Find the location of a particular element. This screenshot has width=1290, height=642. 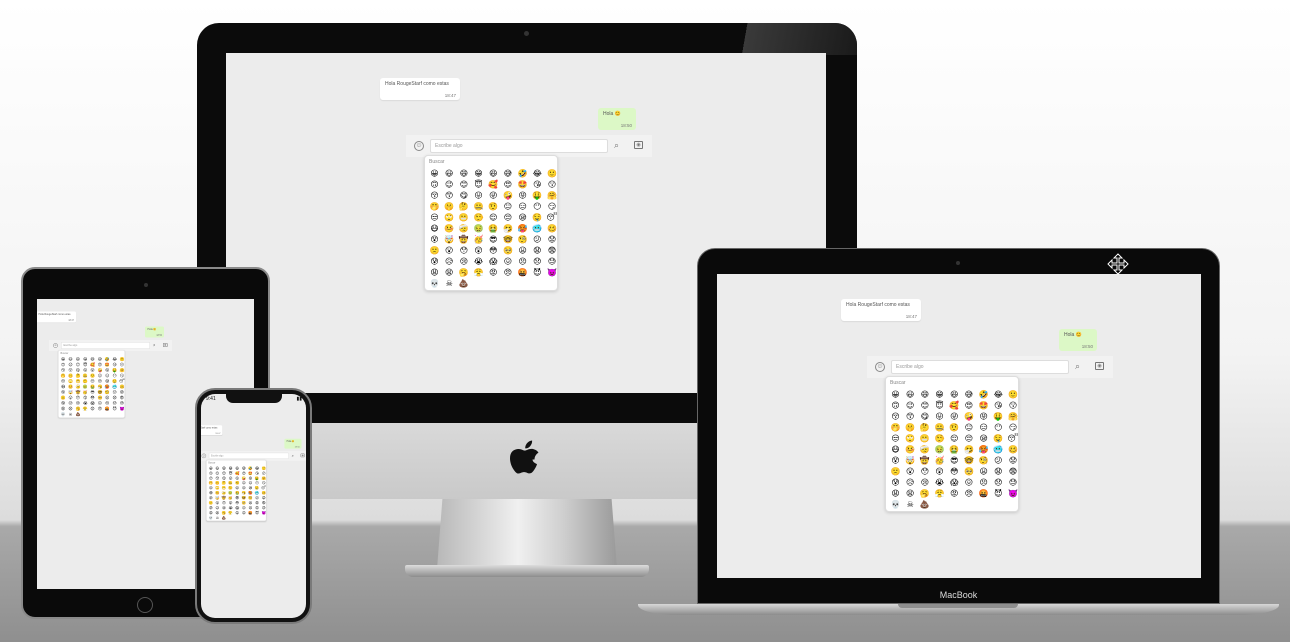

emoji-option: 😘 is located at coordinates (537, 184).